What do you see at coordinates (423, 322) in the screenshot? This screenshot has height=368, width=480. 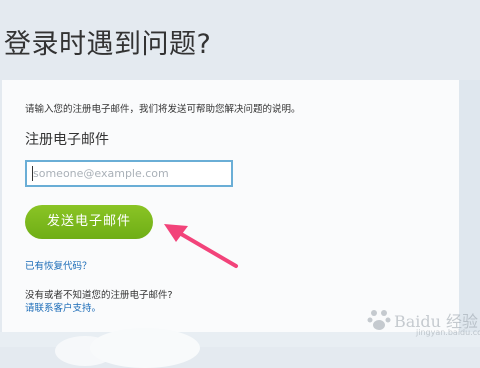 I see `baidu-watermark: Baidu 经验 jingyan.baidu.com` at bounding box center [423, 322].